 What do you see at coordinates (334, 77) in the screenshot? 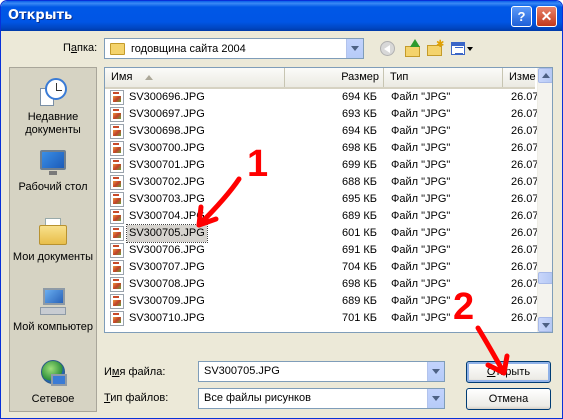
I see `column-size: Размер` at bounding box center [334, 77].